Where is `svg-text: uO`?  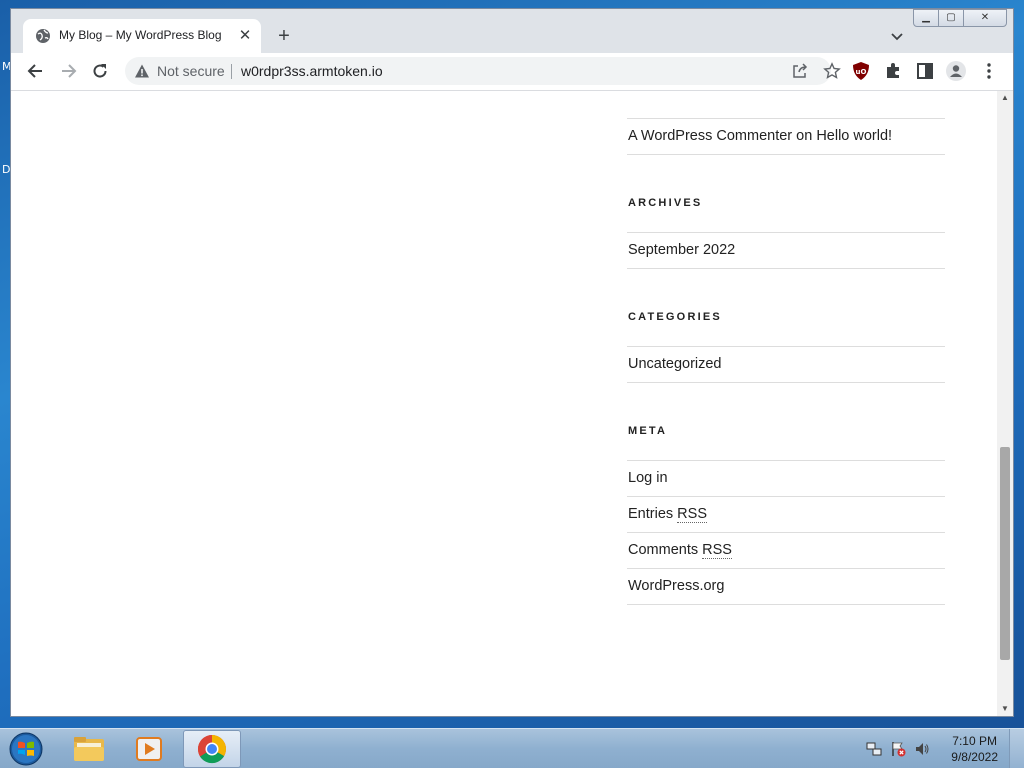
svg-text: uO is located at coordinates (861, 72).